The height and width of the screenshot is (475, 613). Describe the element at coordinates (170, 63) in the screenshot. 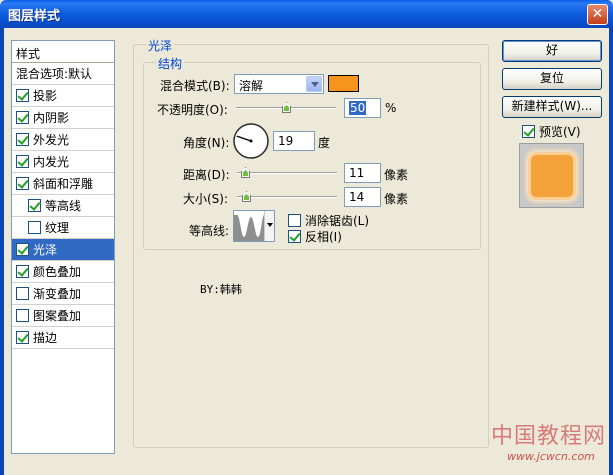

I see `structure-group-title: 结构` at that location.